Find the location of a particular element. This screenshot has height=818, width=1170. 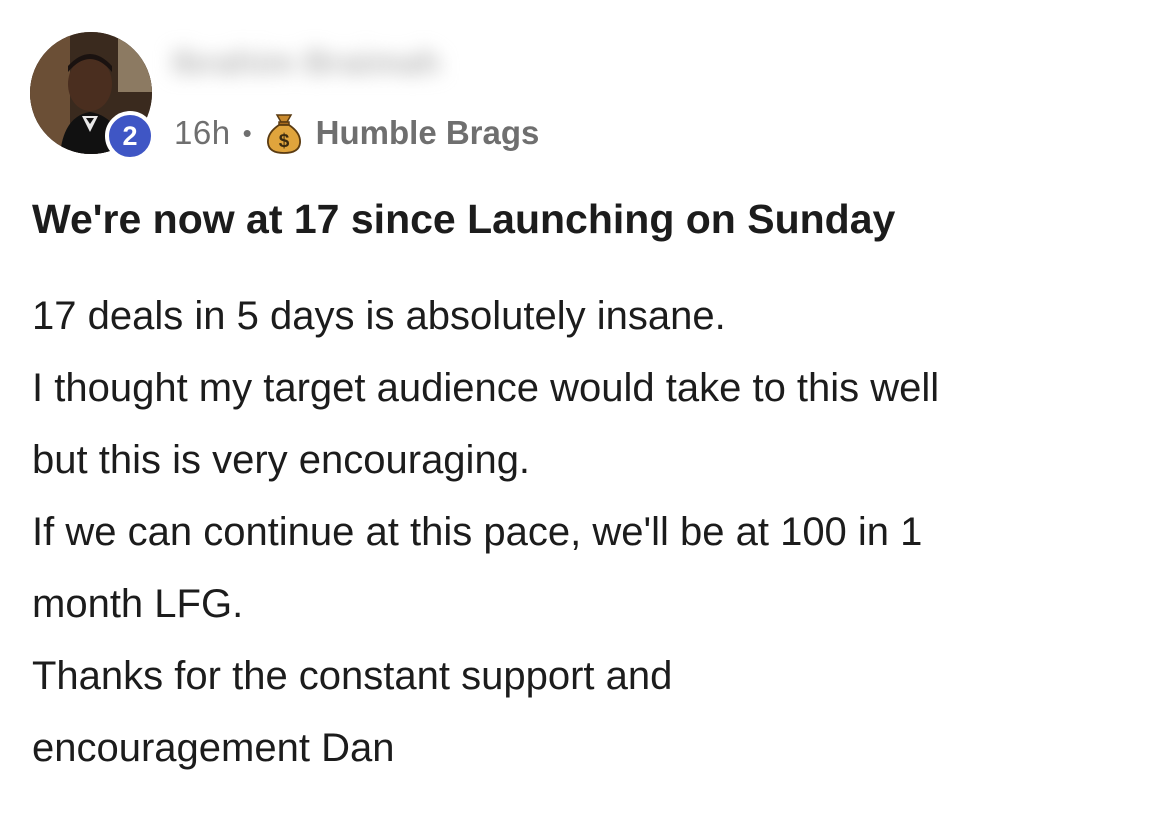

body-line: Thanks for the constant support and is located at coordinates (352, 676).